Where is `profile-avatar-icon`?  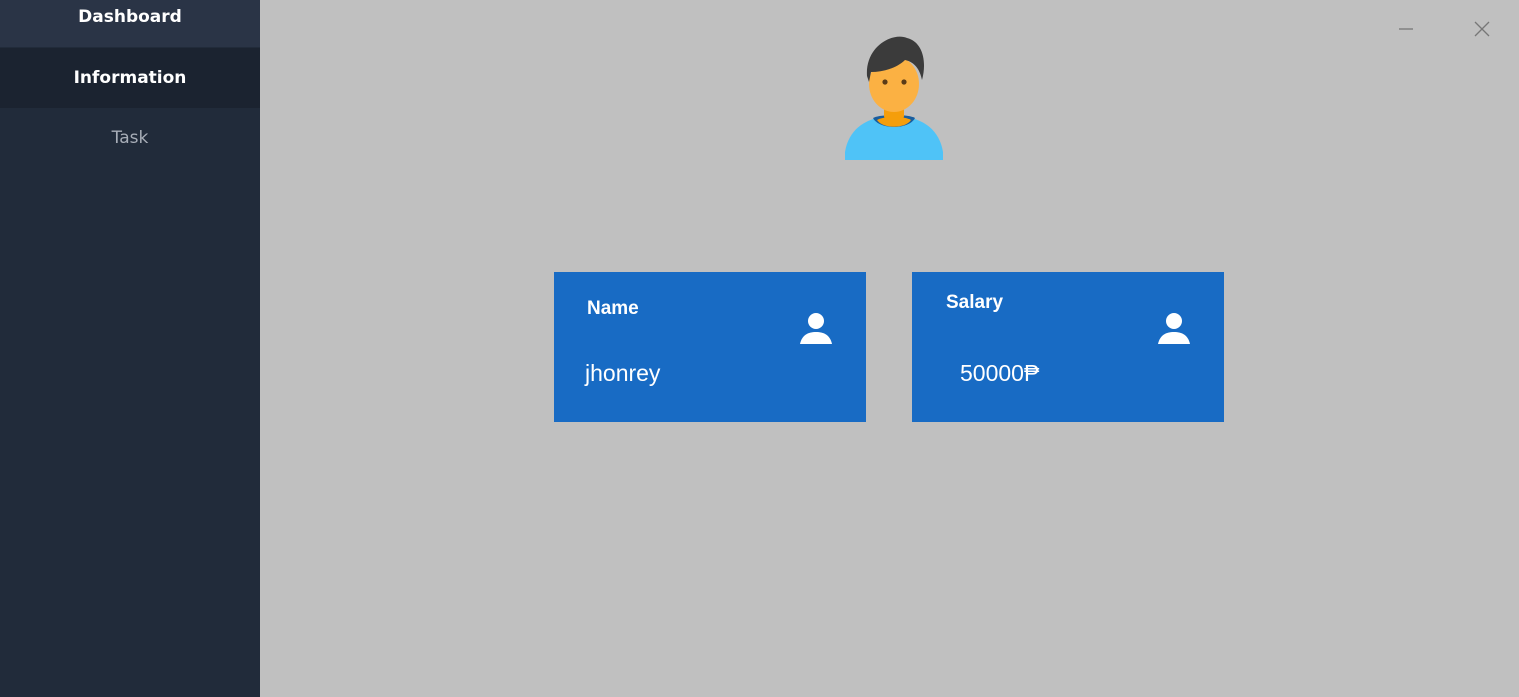 profile-avatar-icon is located at coordinates (894, 98).